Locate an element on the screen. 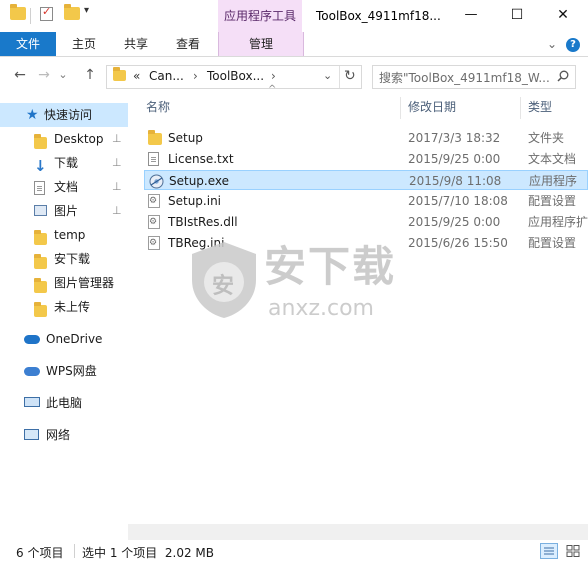 The image size is (588, 564). nav-onedrive: OneDrive is located at coordinates (64, 339).